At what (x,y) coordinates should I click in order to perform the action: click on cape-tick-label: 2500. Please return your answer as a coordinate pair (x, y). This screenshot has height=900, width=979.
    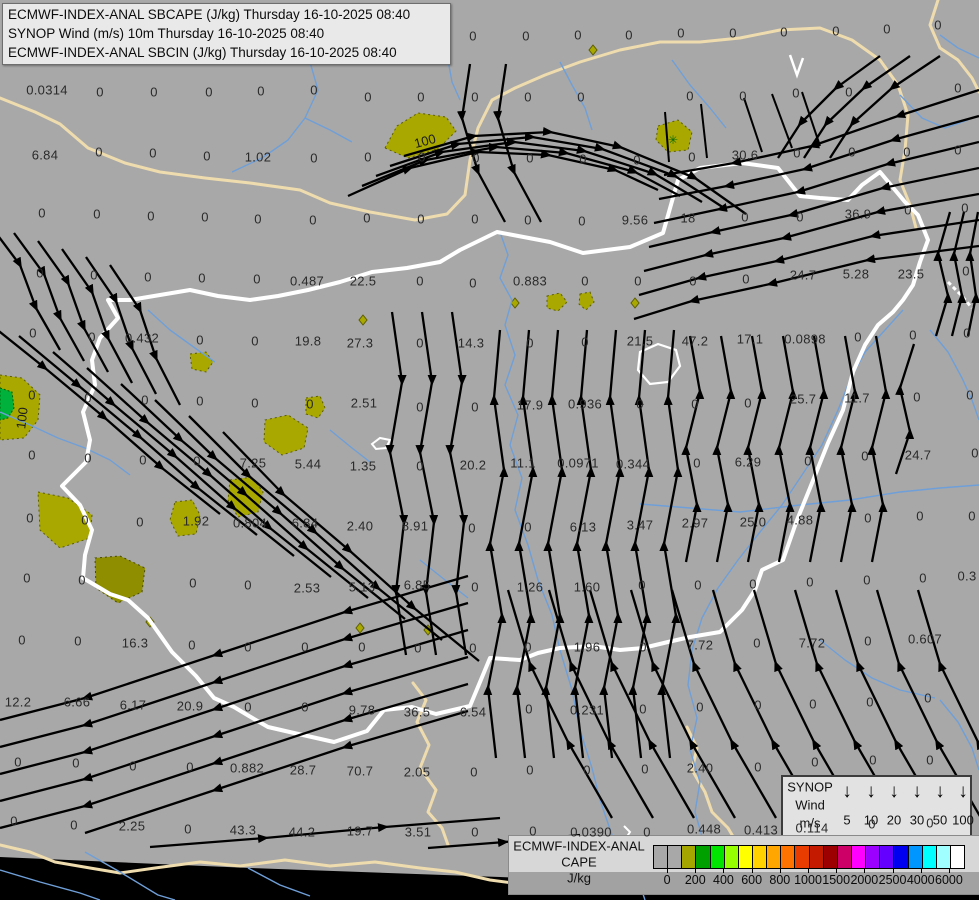
    Looking at the image, I should click on (892, 880).